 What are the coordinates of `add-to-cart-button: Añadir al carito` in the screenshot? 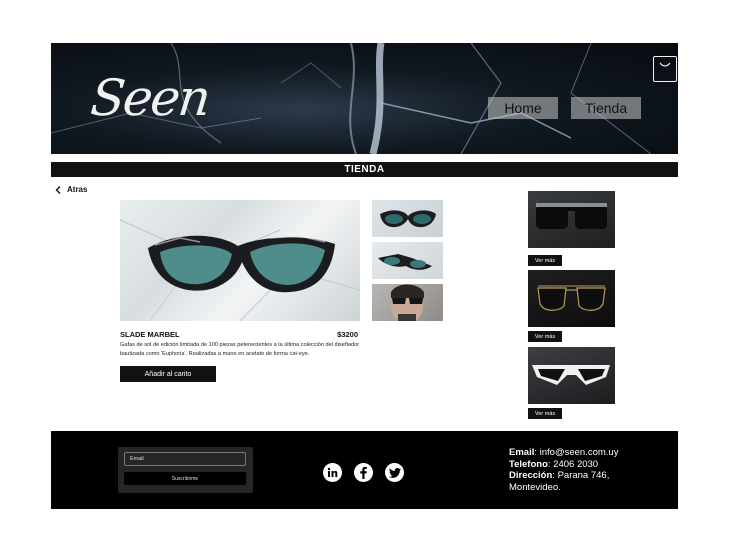 It's located at (168, 374).